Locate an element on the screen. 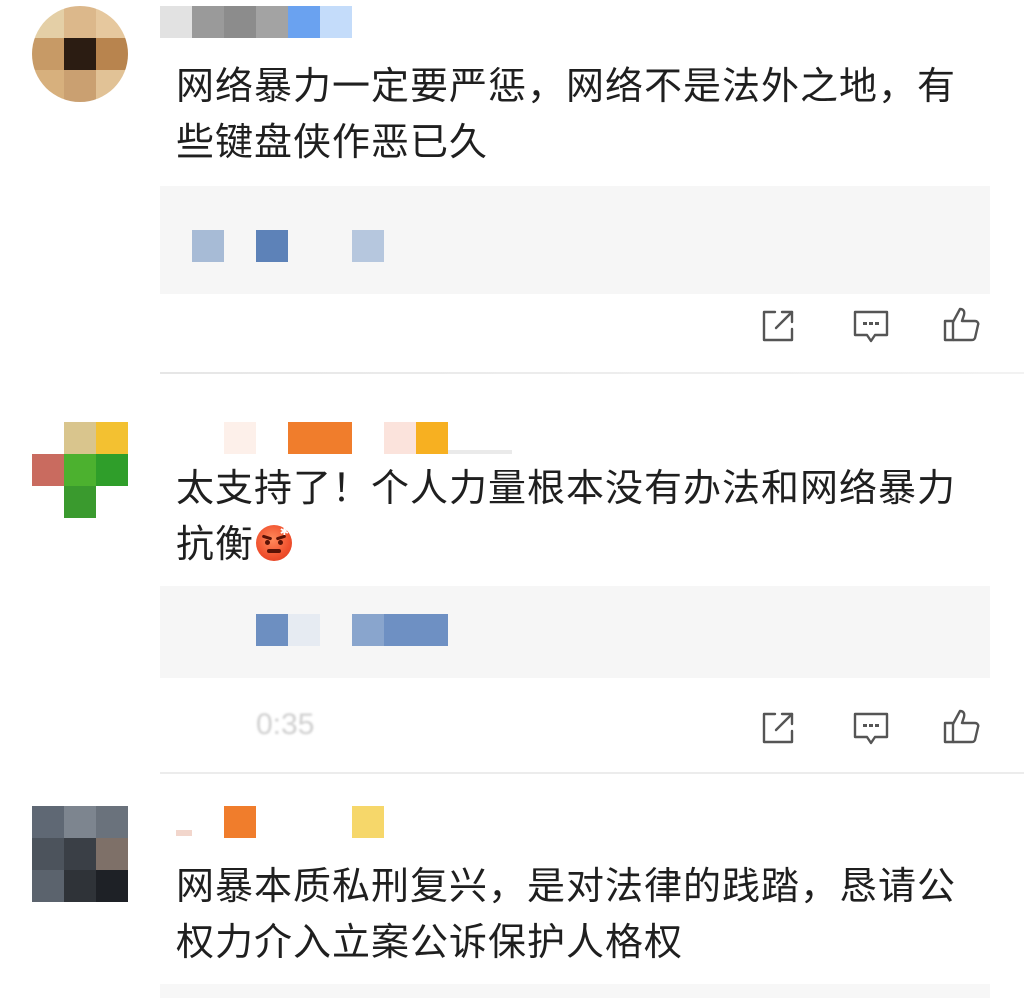  timestamp: 0:35 is located at coordinates (285, 724).